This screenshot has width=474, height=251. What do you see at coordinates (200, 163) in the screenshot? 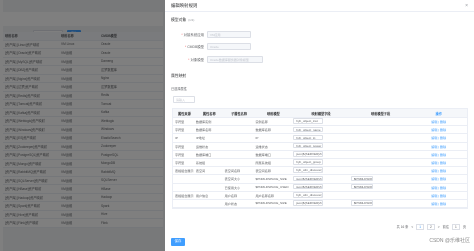
I see `table-cell: 系统组` at bounding box center [200, 163].